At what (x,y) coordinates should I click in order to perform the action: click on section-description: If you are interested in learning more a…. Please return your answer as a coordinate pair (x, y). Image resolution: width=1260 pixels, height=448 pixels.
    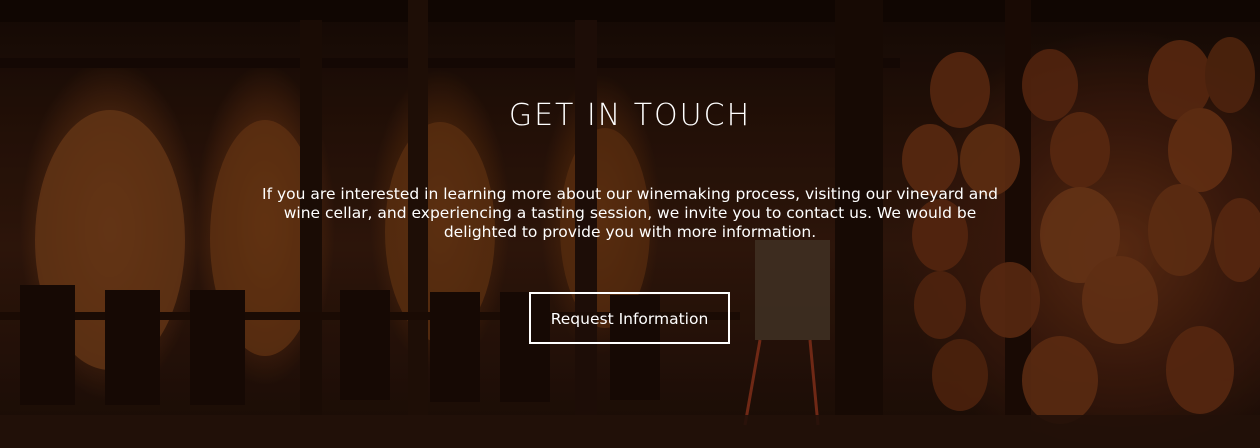
    Looking at the image, I should click on (630, 213).